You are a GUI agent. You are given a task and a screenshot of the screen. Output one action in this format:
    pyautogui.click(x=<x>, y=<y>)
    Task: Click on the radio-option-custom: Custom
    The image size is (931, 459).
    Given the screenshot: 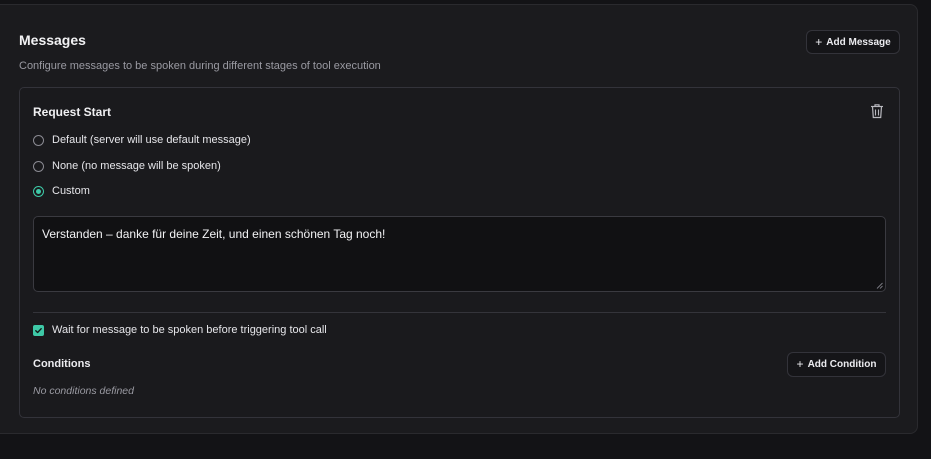 What is the action you would take?
    pyautogui.click(x=61, y=191)
    